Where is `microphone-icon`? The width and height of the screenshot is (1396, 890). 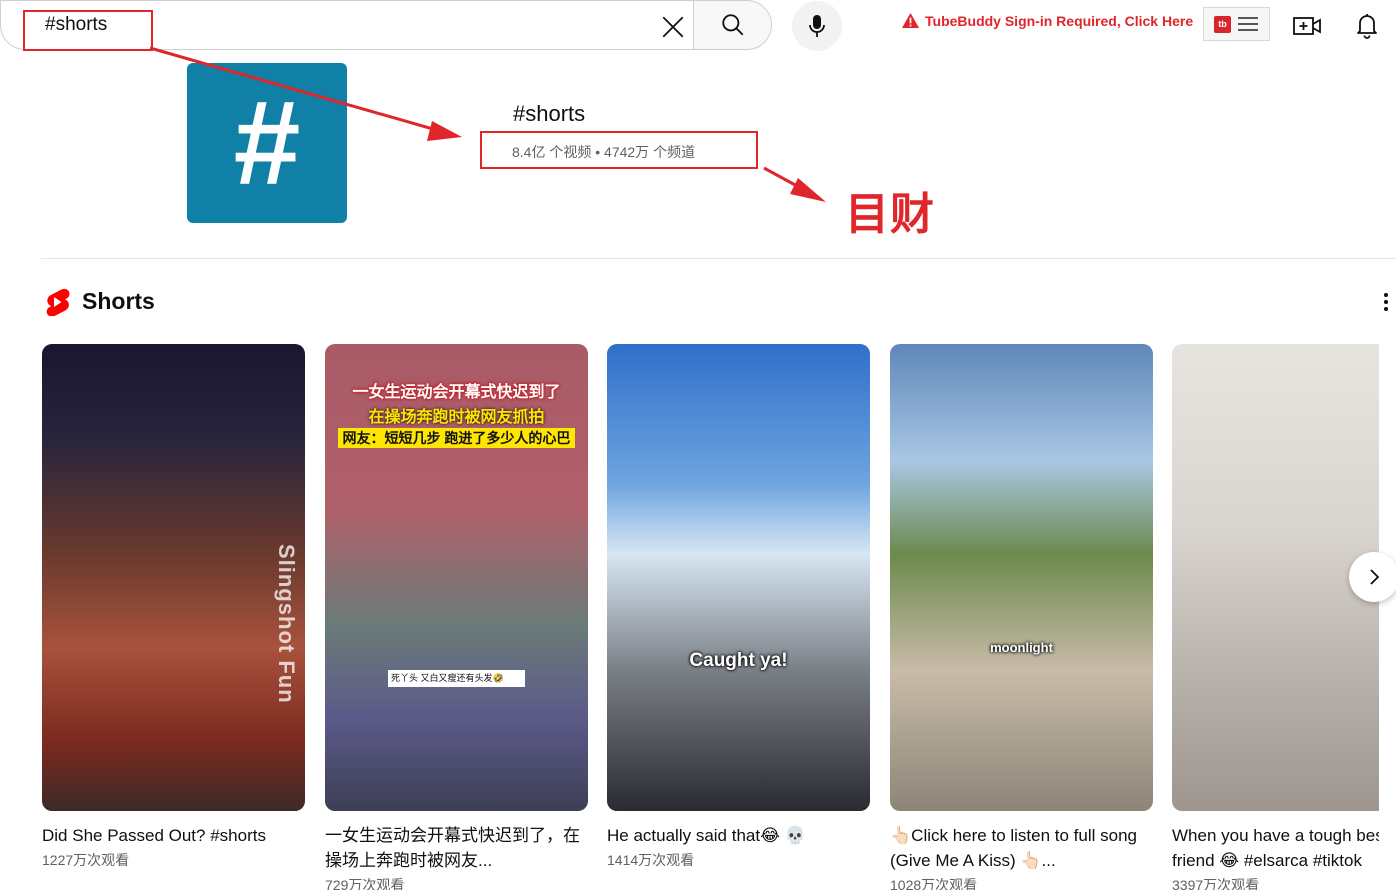 microphone-icon is located at coordinates (817, 26).